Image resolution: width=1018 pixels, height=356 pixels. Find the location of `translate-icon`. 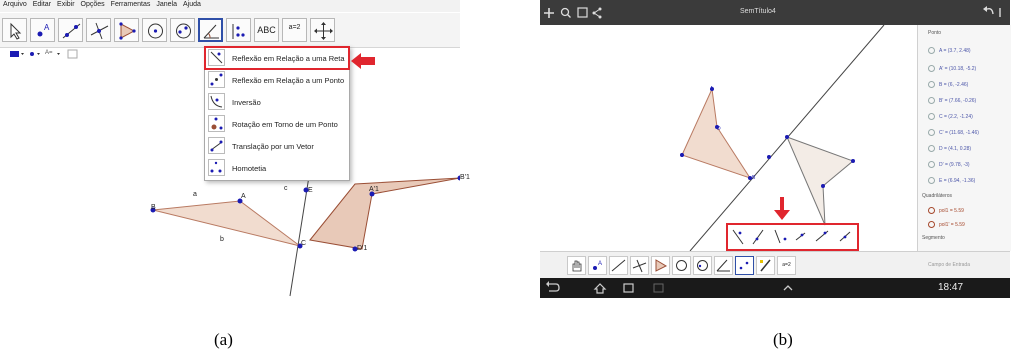

translate-icon is located at coordinates (216, 145).